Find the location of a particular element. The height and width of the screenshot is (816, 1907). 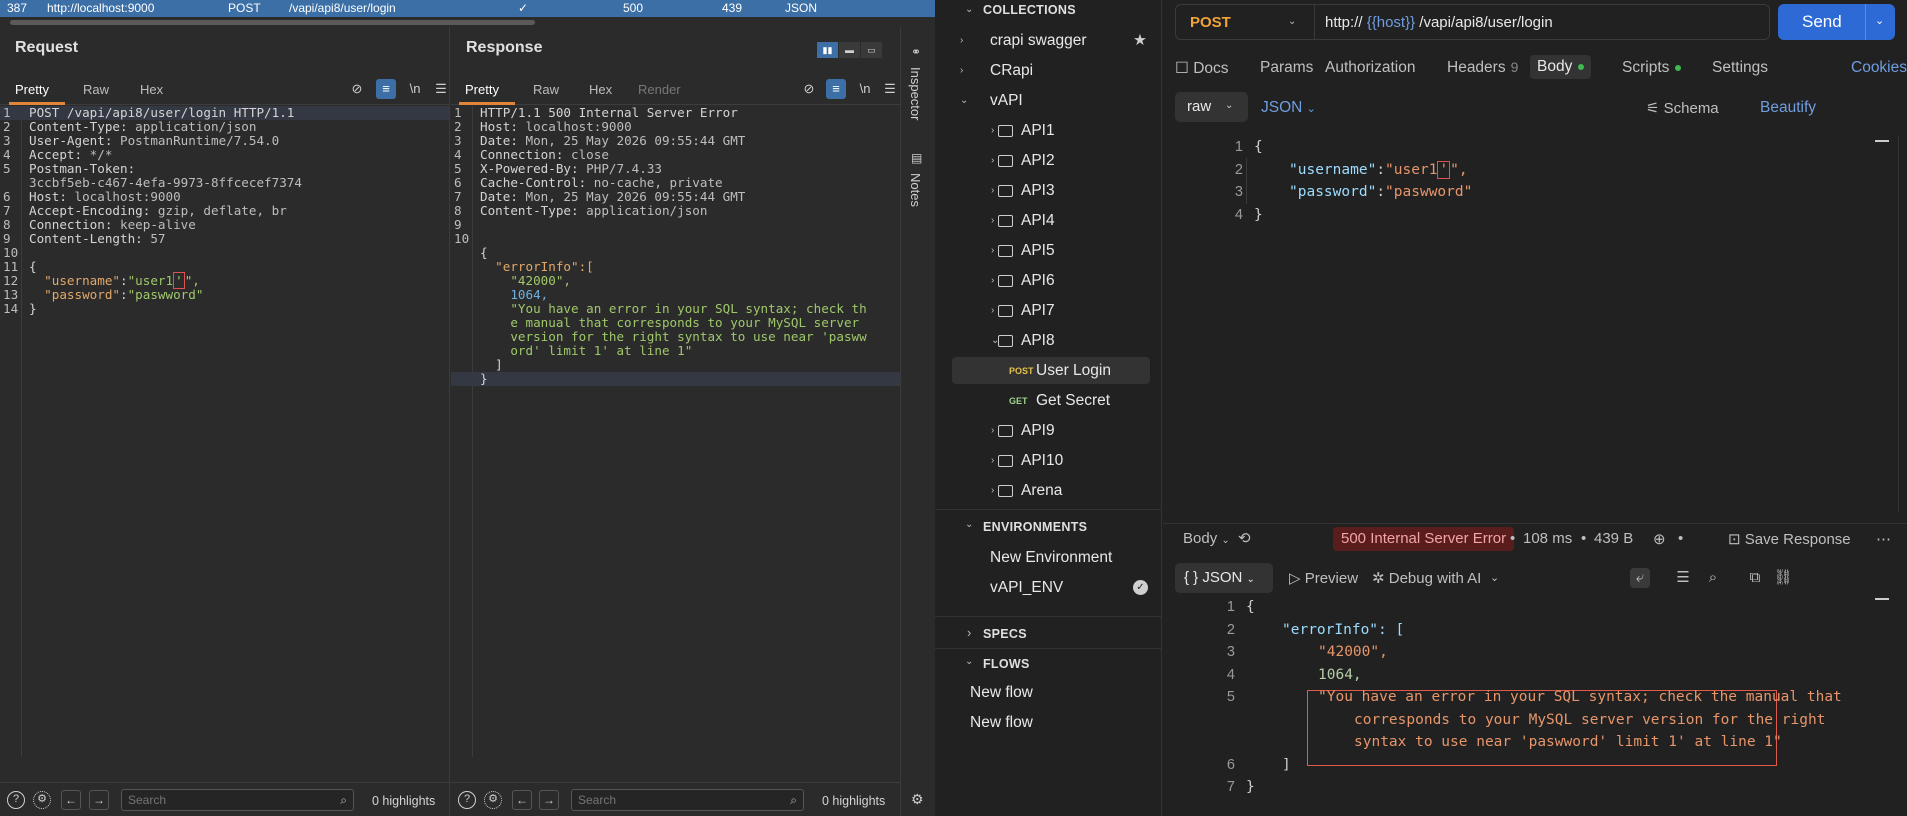

request-search-field: ⌕ is located at coordinates (237, 800).